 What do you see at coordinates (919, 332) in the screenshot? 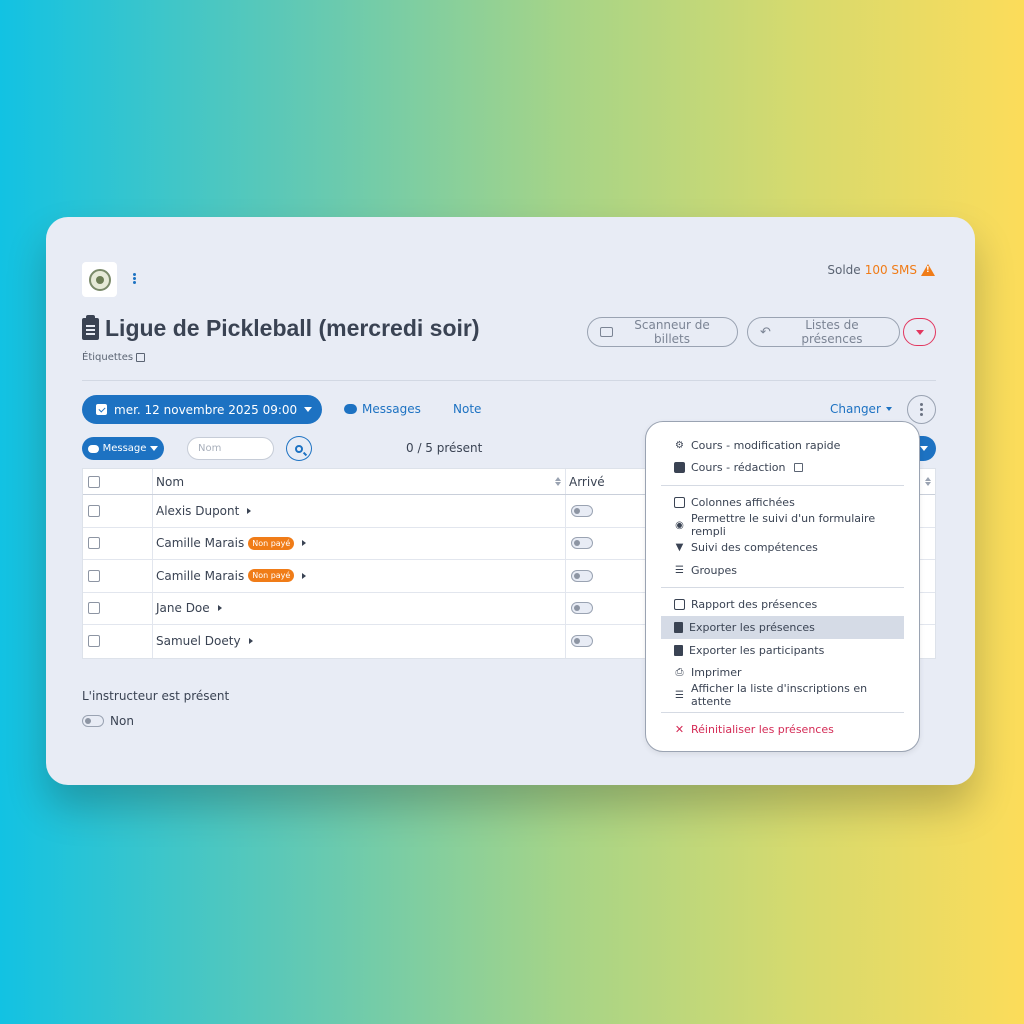
I see `more-actions-dropdown` at bounding box center [919, 332].